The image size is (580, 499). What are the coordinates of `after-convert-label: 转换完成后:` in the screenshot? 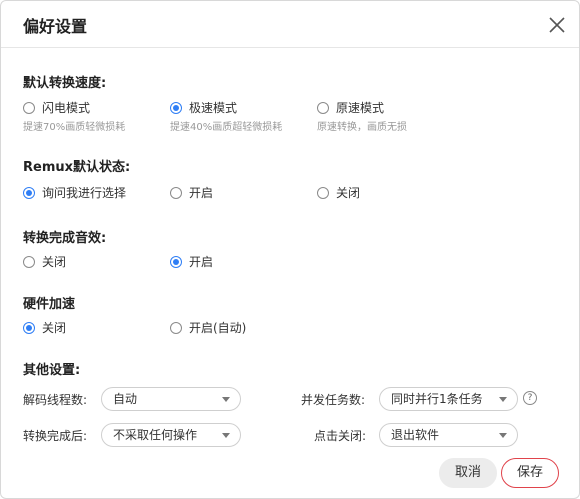 It's located at (55, 436).